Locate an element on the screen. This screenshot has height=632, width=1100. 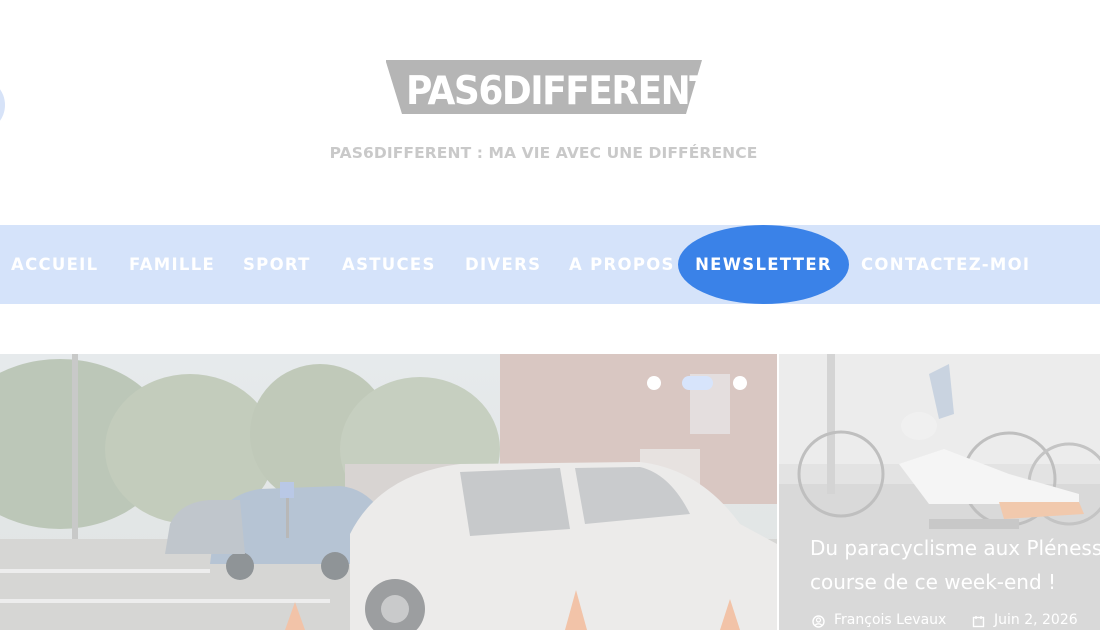
logo-graphic: PAS6DIFFERENT is located at coordinates (544, 87).